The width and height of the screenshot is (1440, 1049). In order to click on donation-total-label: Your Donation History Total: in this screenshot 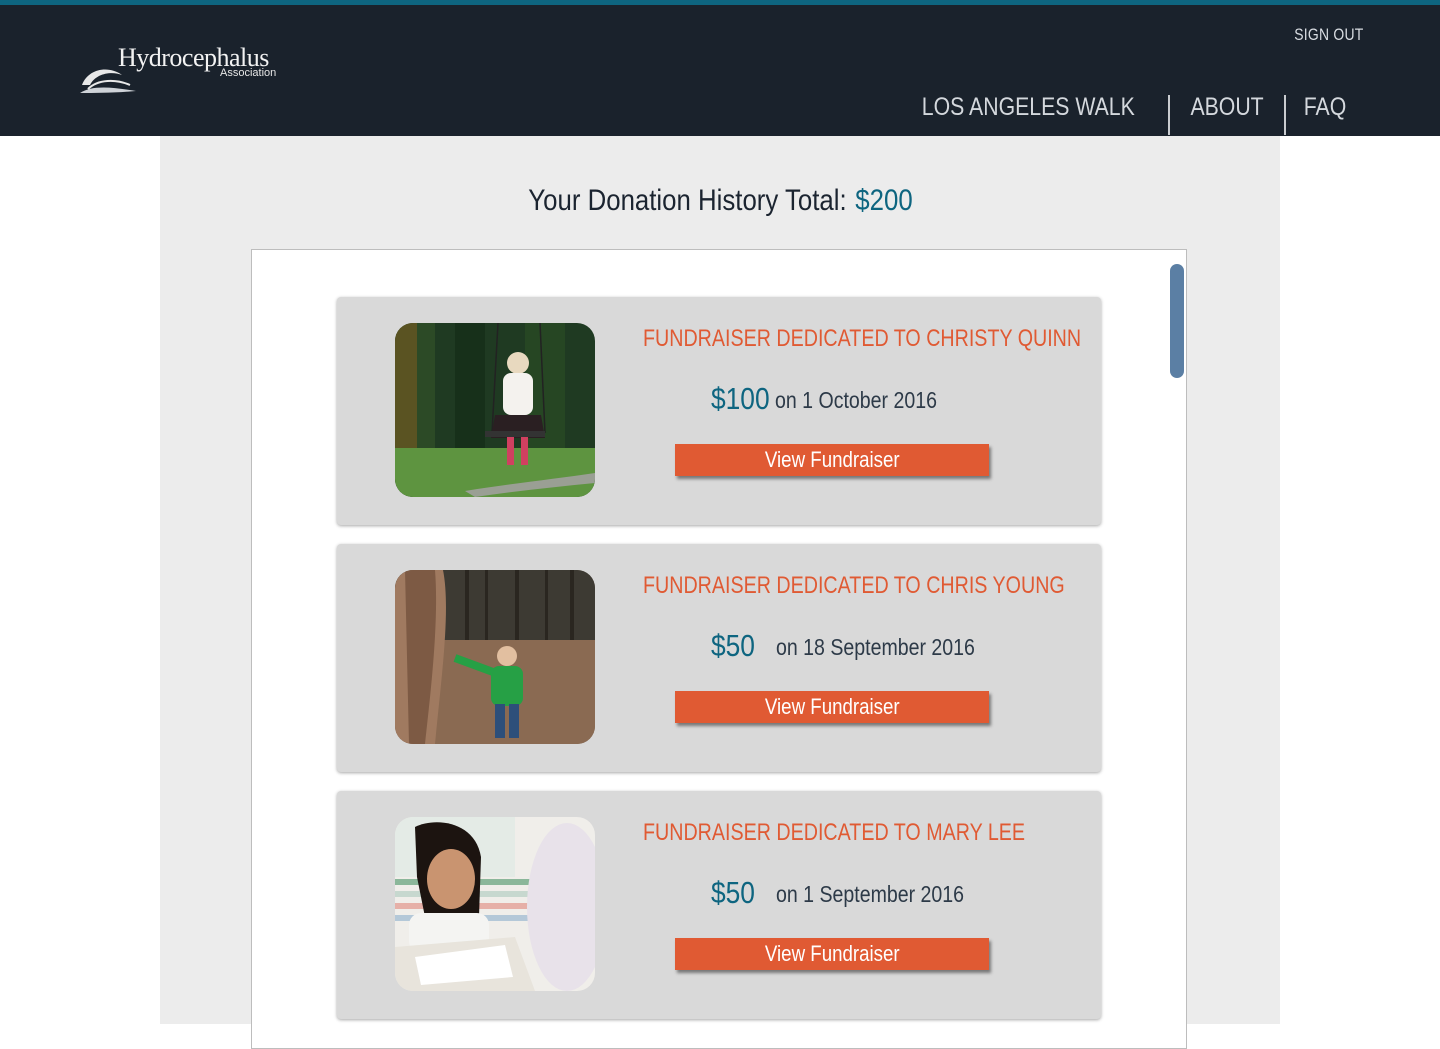, I will do `click(687, 200)`.